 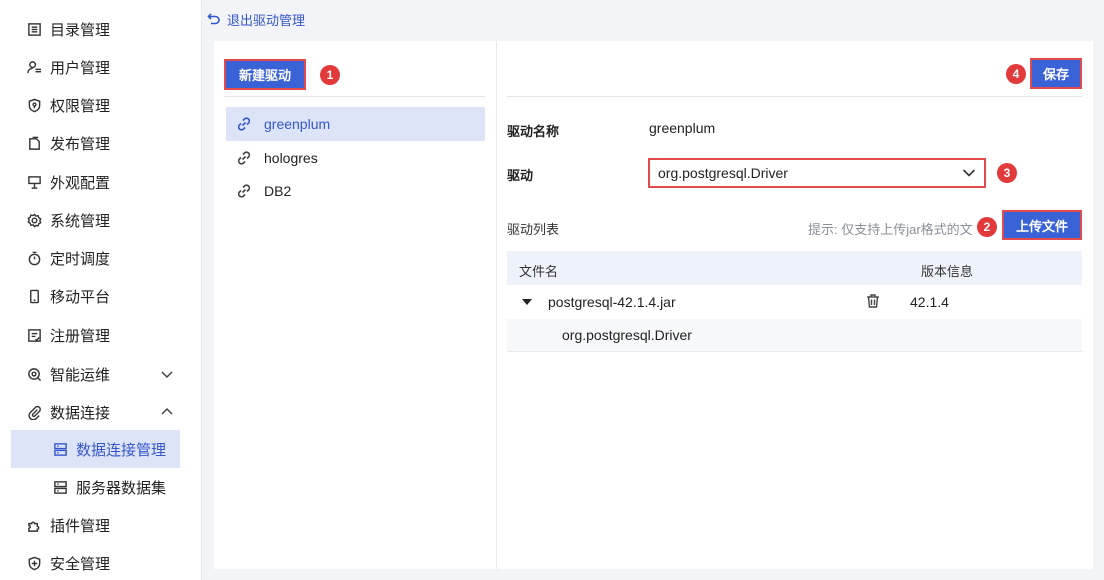 I want to click on right-divider, so click(x=794, y=96).